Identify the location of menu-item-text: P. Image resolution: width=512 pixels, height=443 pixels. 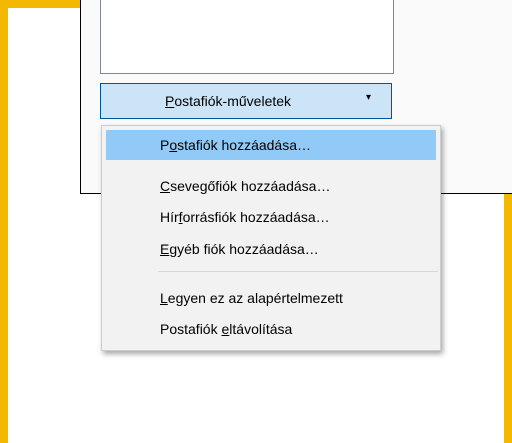
(165, 145).